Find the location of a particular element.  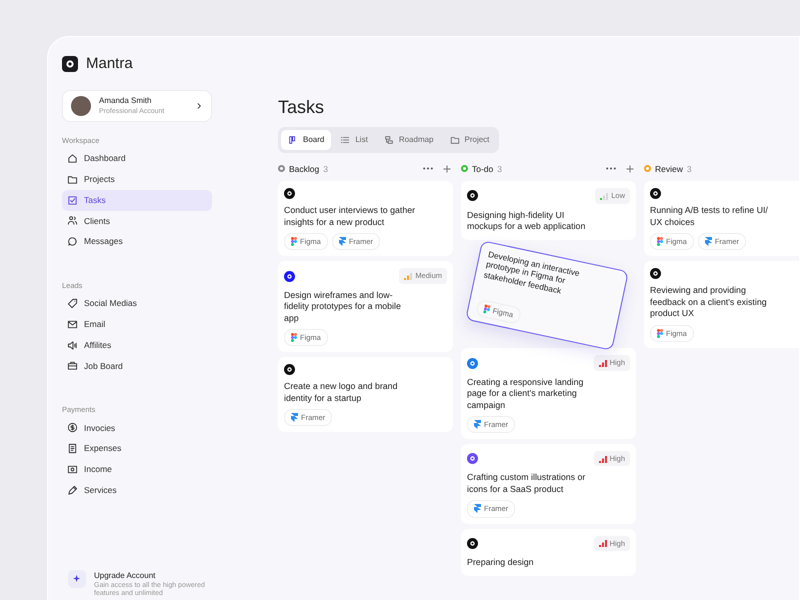

column-title: Review is located at coordinates (669, 169).